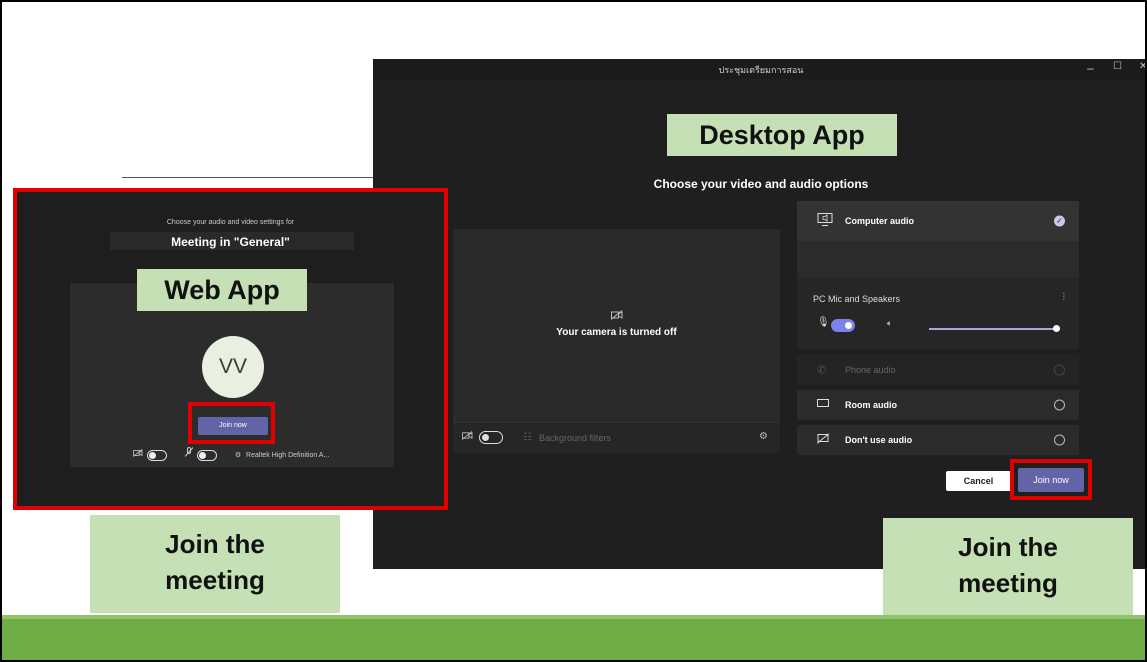  Describe the element at coordinates (616, 437) in the screenshot. I see `camera-toolbar: ☷ Background filters ⚙` at that location.